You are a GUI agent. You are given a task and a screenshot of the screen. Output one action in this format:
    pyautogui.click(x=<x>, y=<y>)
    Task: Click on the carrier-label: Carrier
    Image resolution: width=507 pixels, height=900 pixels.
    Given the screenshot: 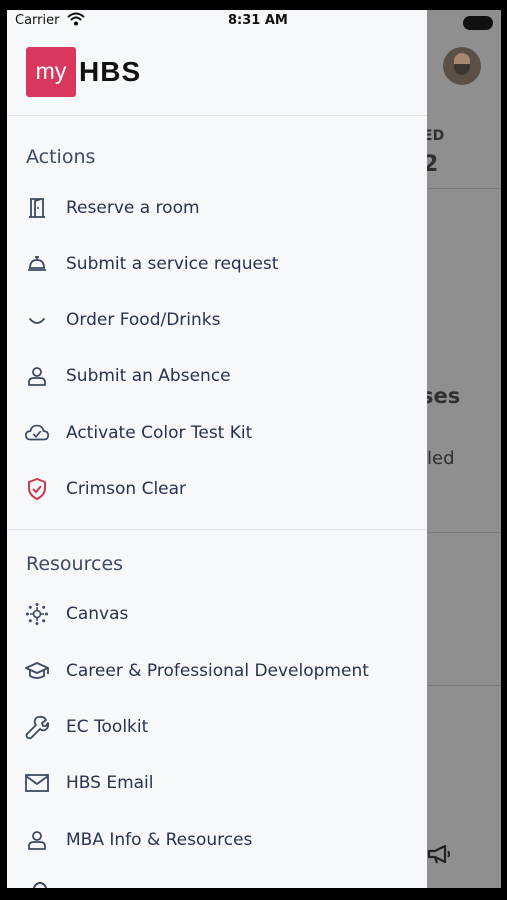 What is the action you would take?
    pyautogui.click(x=37, y=20)
    